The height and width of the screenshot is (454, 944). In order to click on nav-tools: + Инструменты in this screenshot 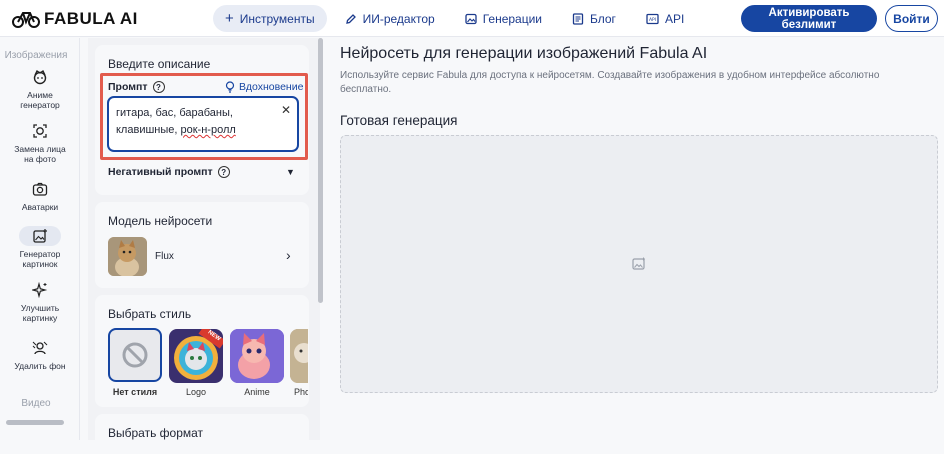, I will do `click(270, 18)`.